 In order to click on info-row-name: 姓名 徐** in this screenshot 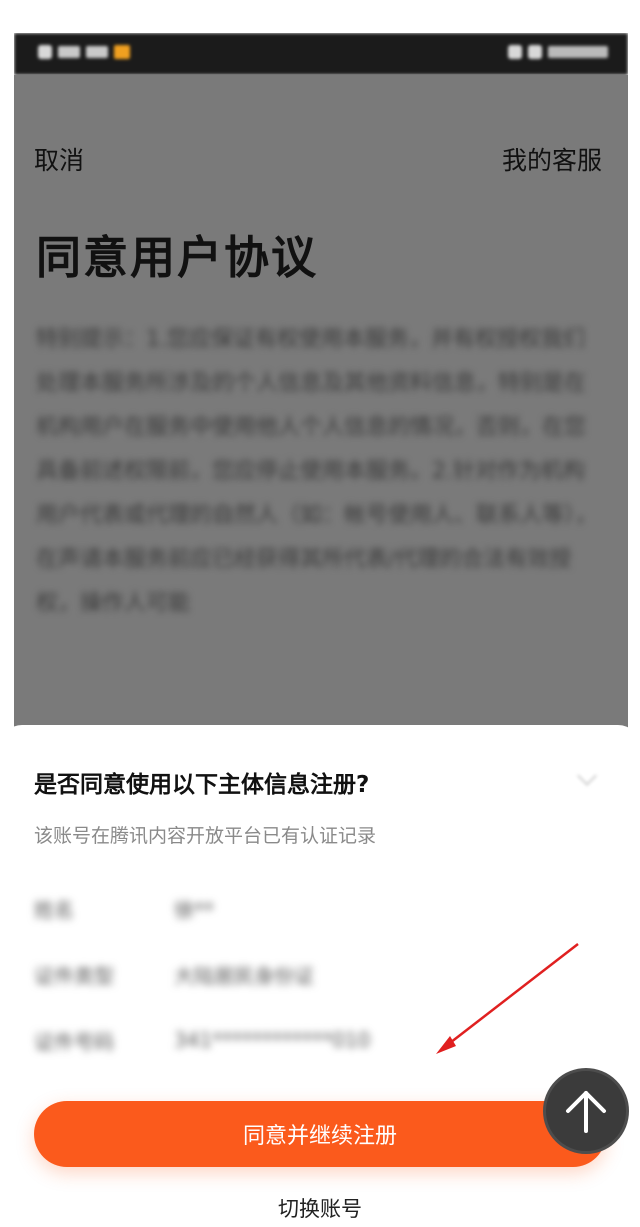, I will do `click(254, 908)`.